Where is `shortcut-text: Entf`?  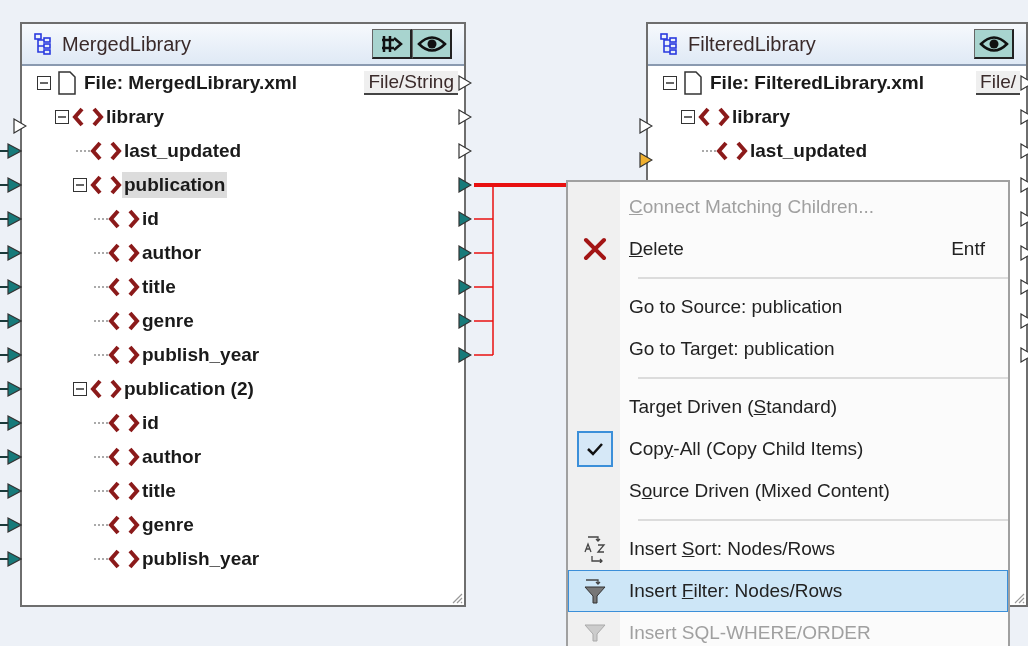 shortcut-text: Entf is located at coordinates (968, 249).